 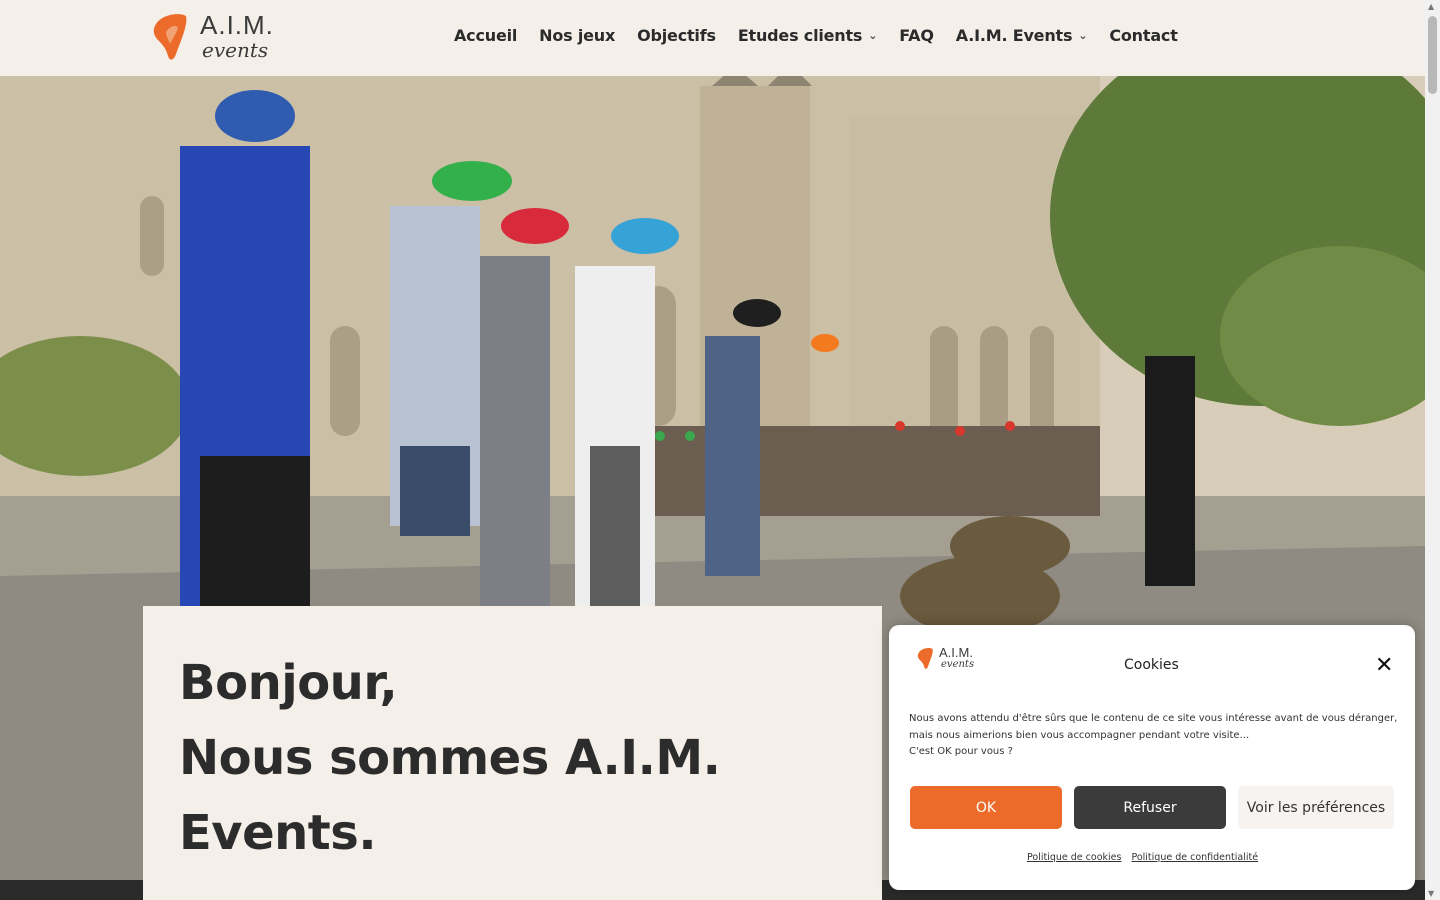 I want to click on scroll-up-icon: ▲, so click(x=1431, y=6).